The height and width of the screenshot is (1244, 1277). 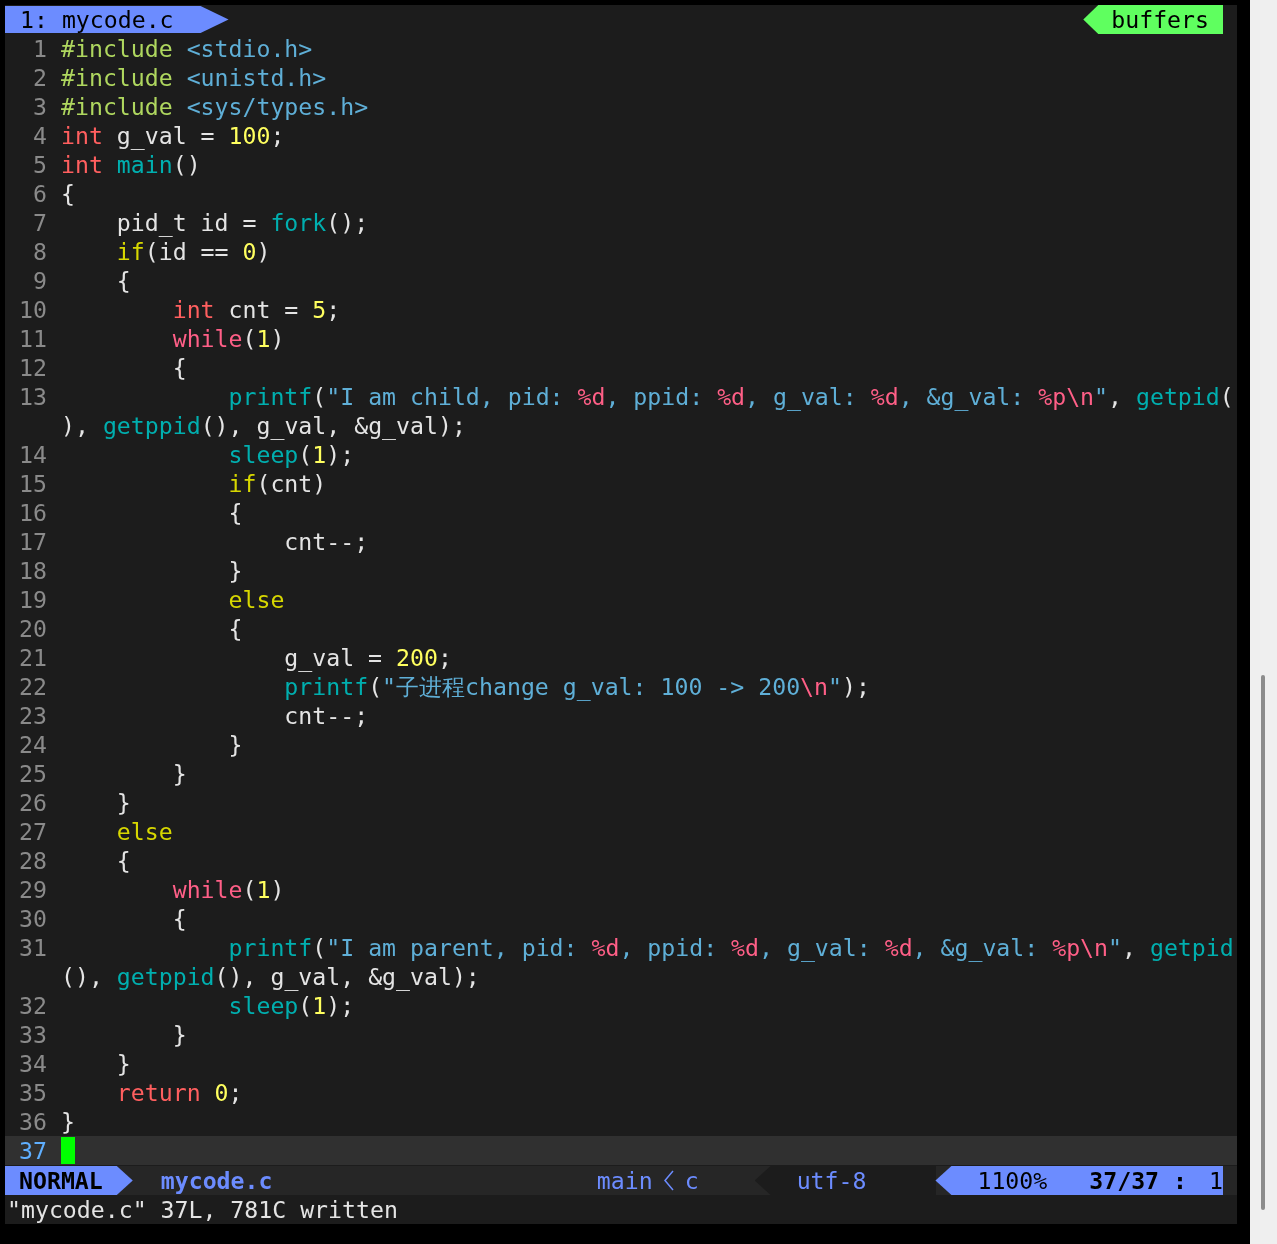 What do you see at coordinates (33, 1121) in the screenshot?
I see `line-number: 36` at bounding box center [33, 1121].